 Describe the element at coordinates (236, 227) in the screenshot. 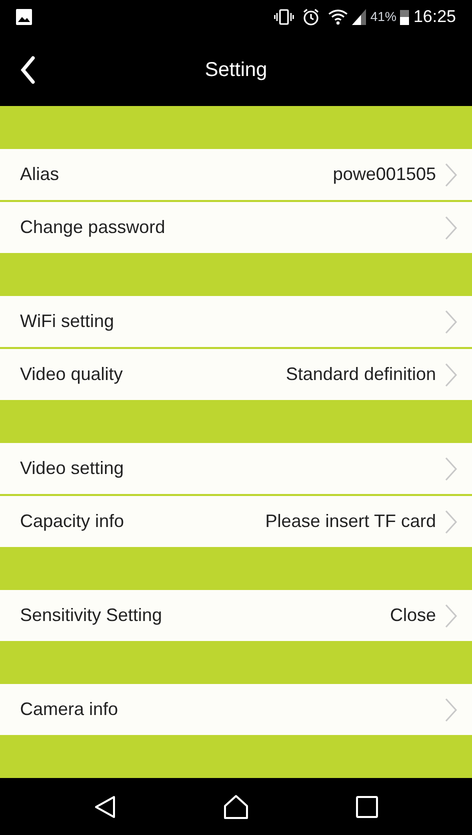

I see `settings-row: Change password` at that location.